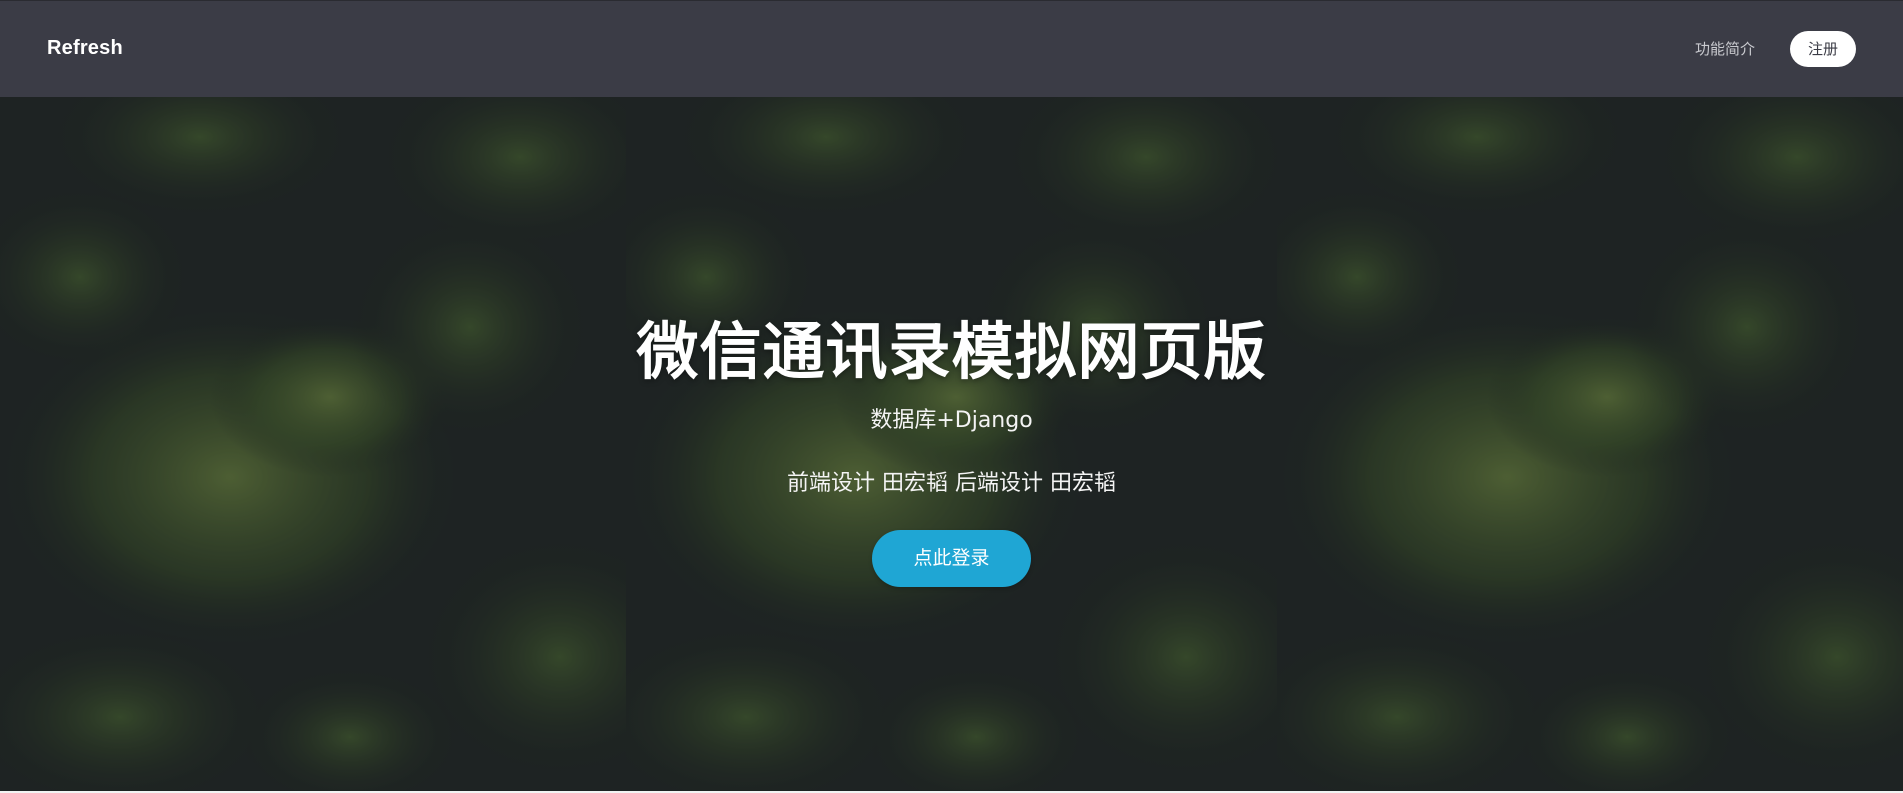 The image size is (1903, 793). I want to click on login-button: 点此登录, so click(951, 558).